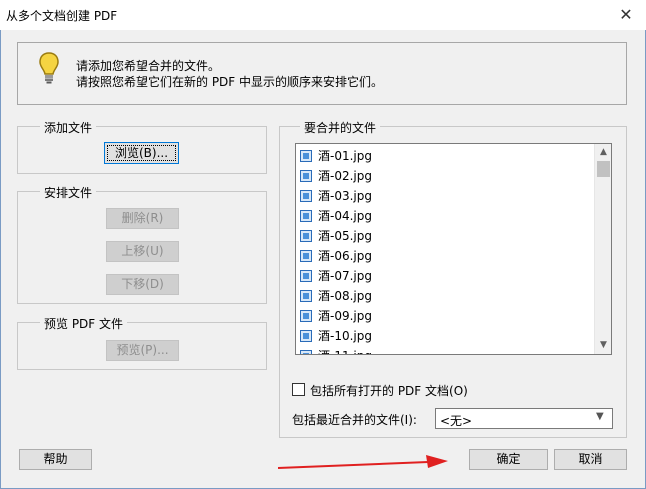  I want to click on add-files-legend: 添加文件, so click(68, 127).